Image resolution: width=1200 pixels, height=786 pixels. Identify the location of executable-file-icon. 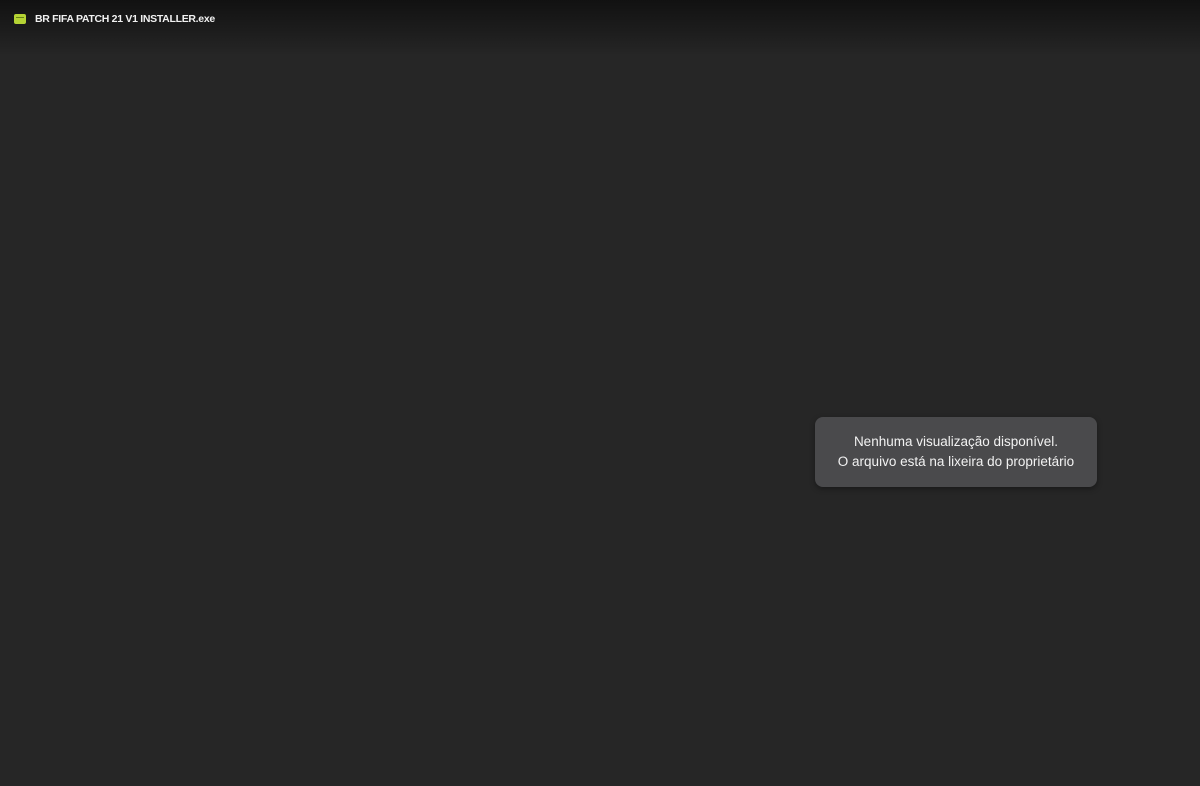
(20, 19).